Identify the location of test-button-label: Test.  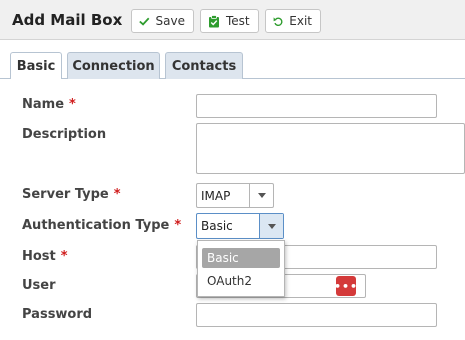
(238, 21).